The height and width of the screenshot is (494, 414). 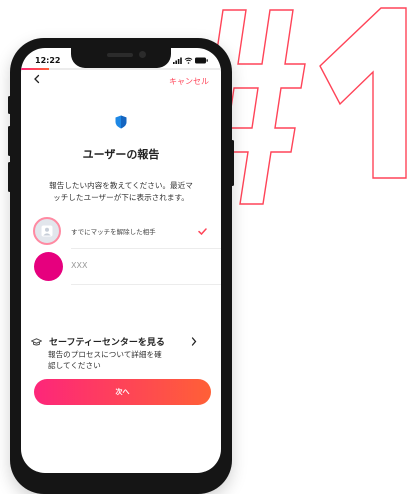 I want to click on progress-fill, so click(x=35, y=69).